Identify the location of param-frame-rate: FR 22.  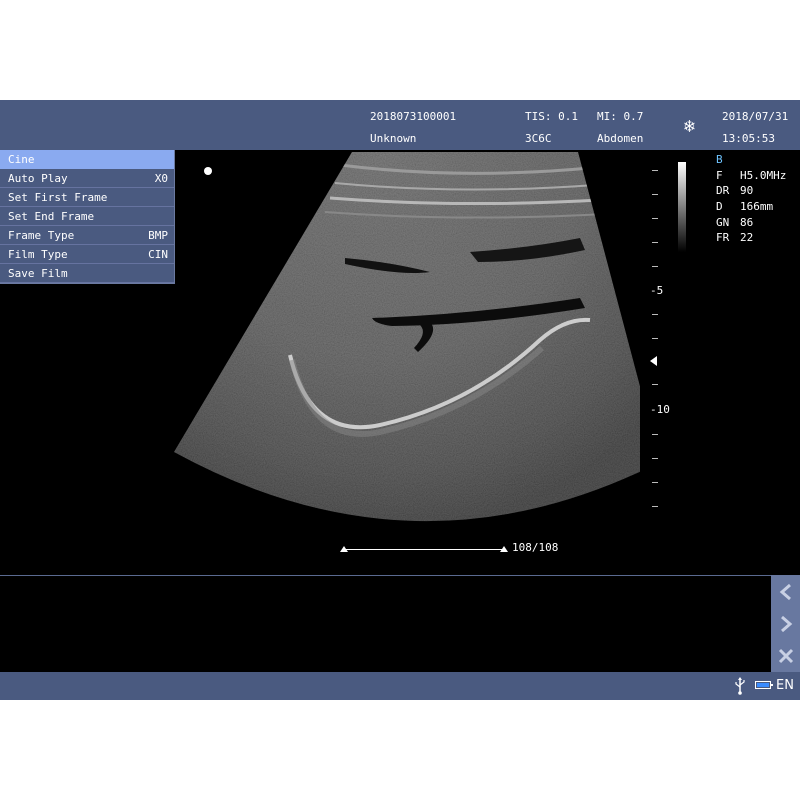
(751, 238).